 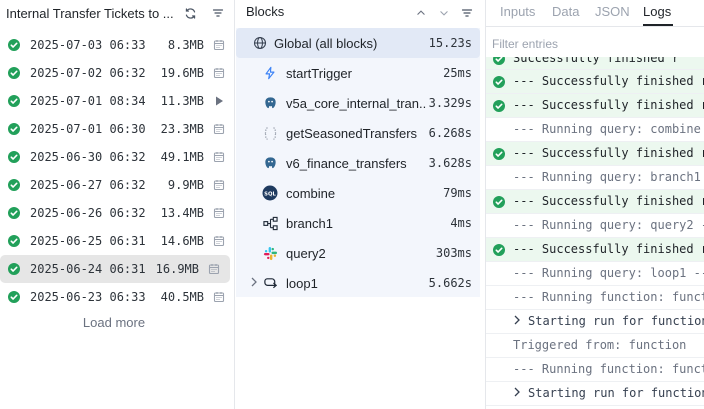 I want to click on blocks-header: Blocks, so click(x=360, y=13).